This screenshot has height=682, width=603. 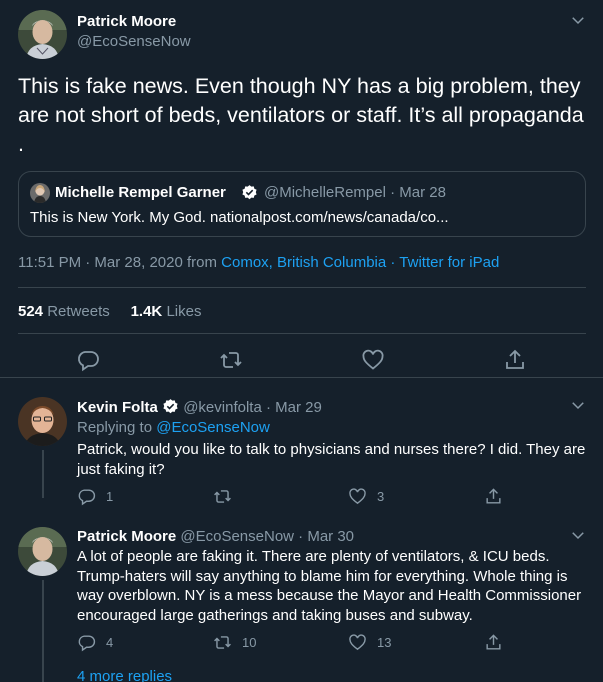 I want to click on source-link: Twitter for iPad, so click(x=449, y=262).